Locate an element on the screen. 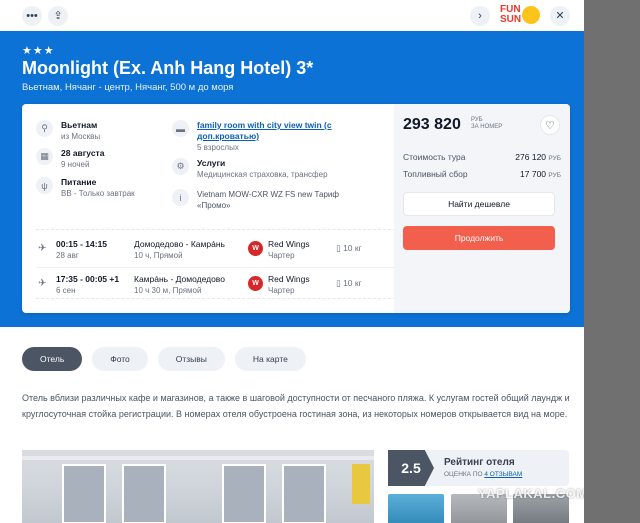 The width and height of the screenshot is (640, 523). find-cheaper-button: Найти дешевле is located at coordinates (479, 204).